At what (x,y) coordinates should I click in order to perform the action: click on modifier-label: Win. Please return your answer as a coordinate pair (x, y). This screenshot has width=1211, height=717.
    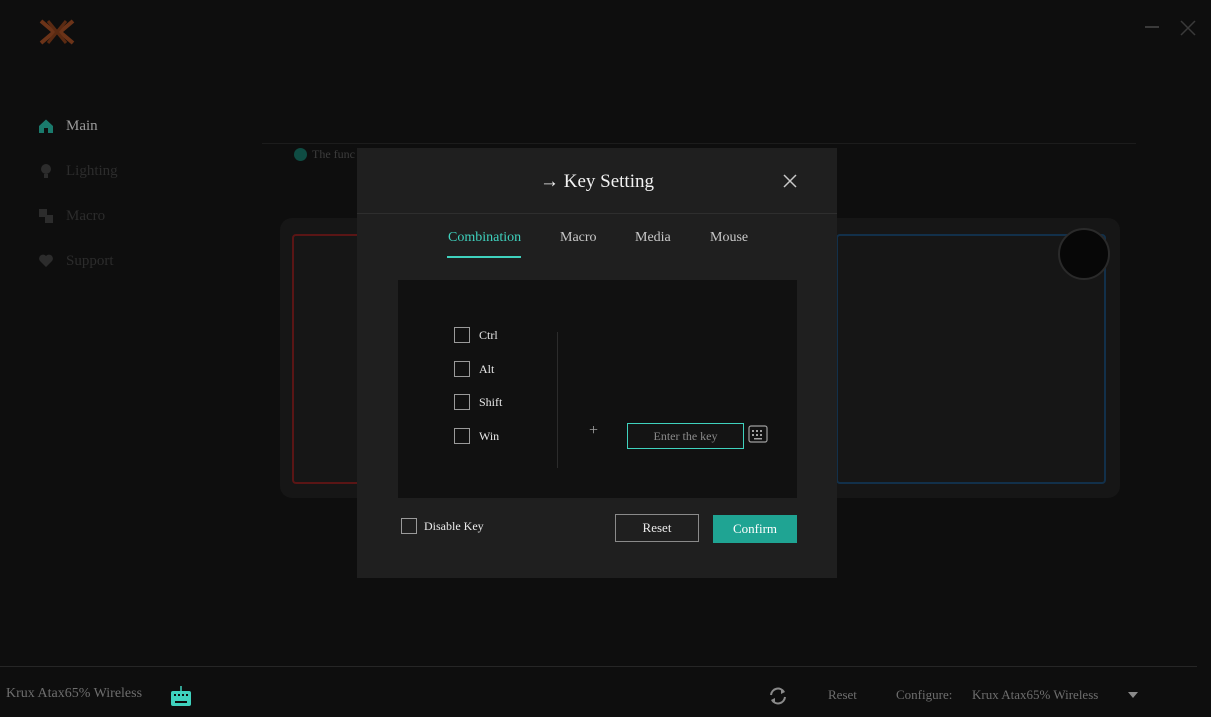
    Looking at the image, I should click on (489, 435).